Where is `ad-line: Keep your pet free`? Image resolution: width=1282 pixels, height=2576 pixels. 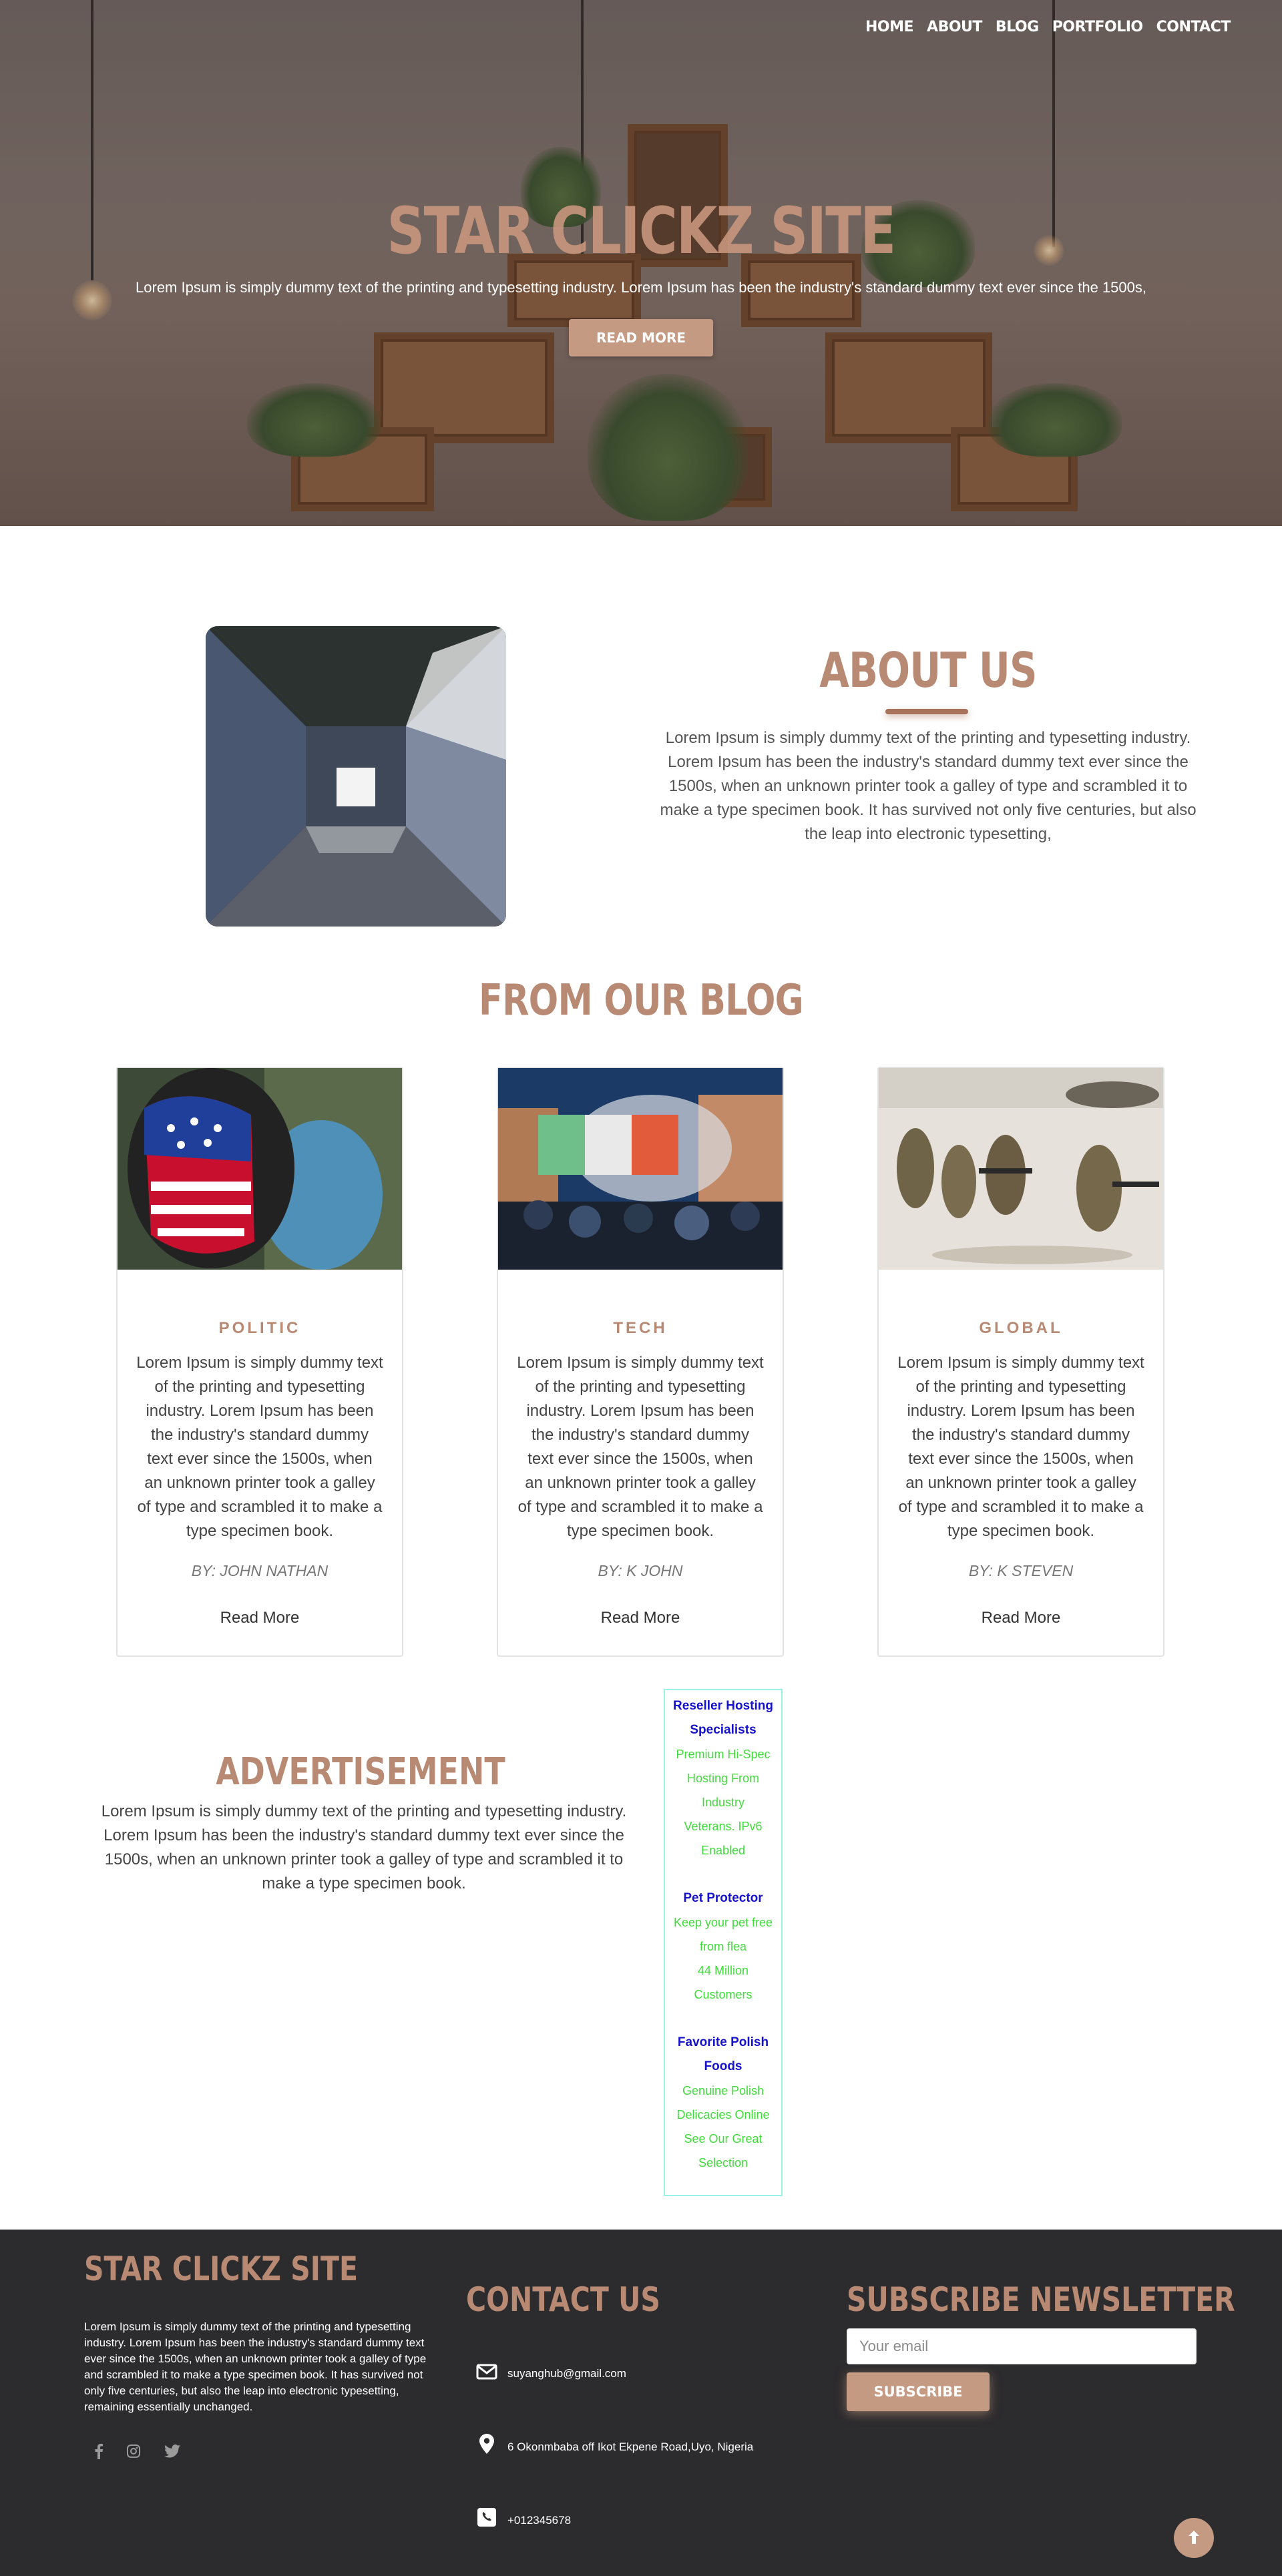
ad-line: Keep your pet free is located at coordinates (723, 1922).